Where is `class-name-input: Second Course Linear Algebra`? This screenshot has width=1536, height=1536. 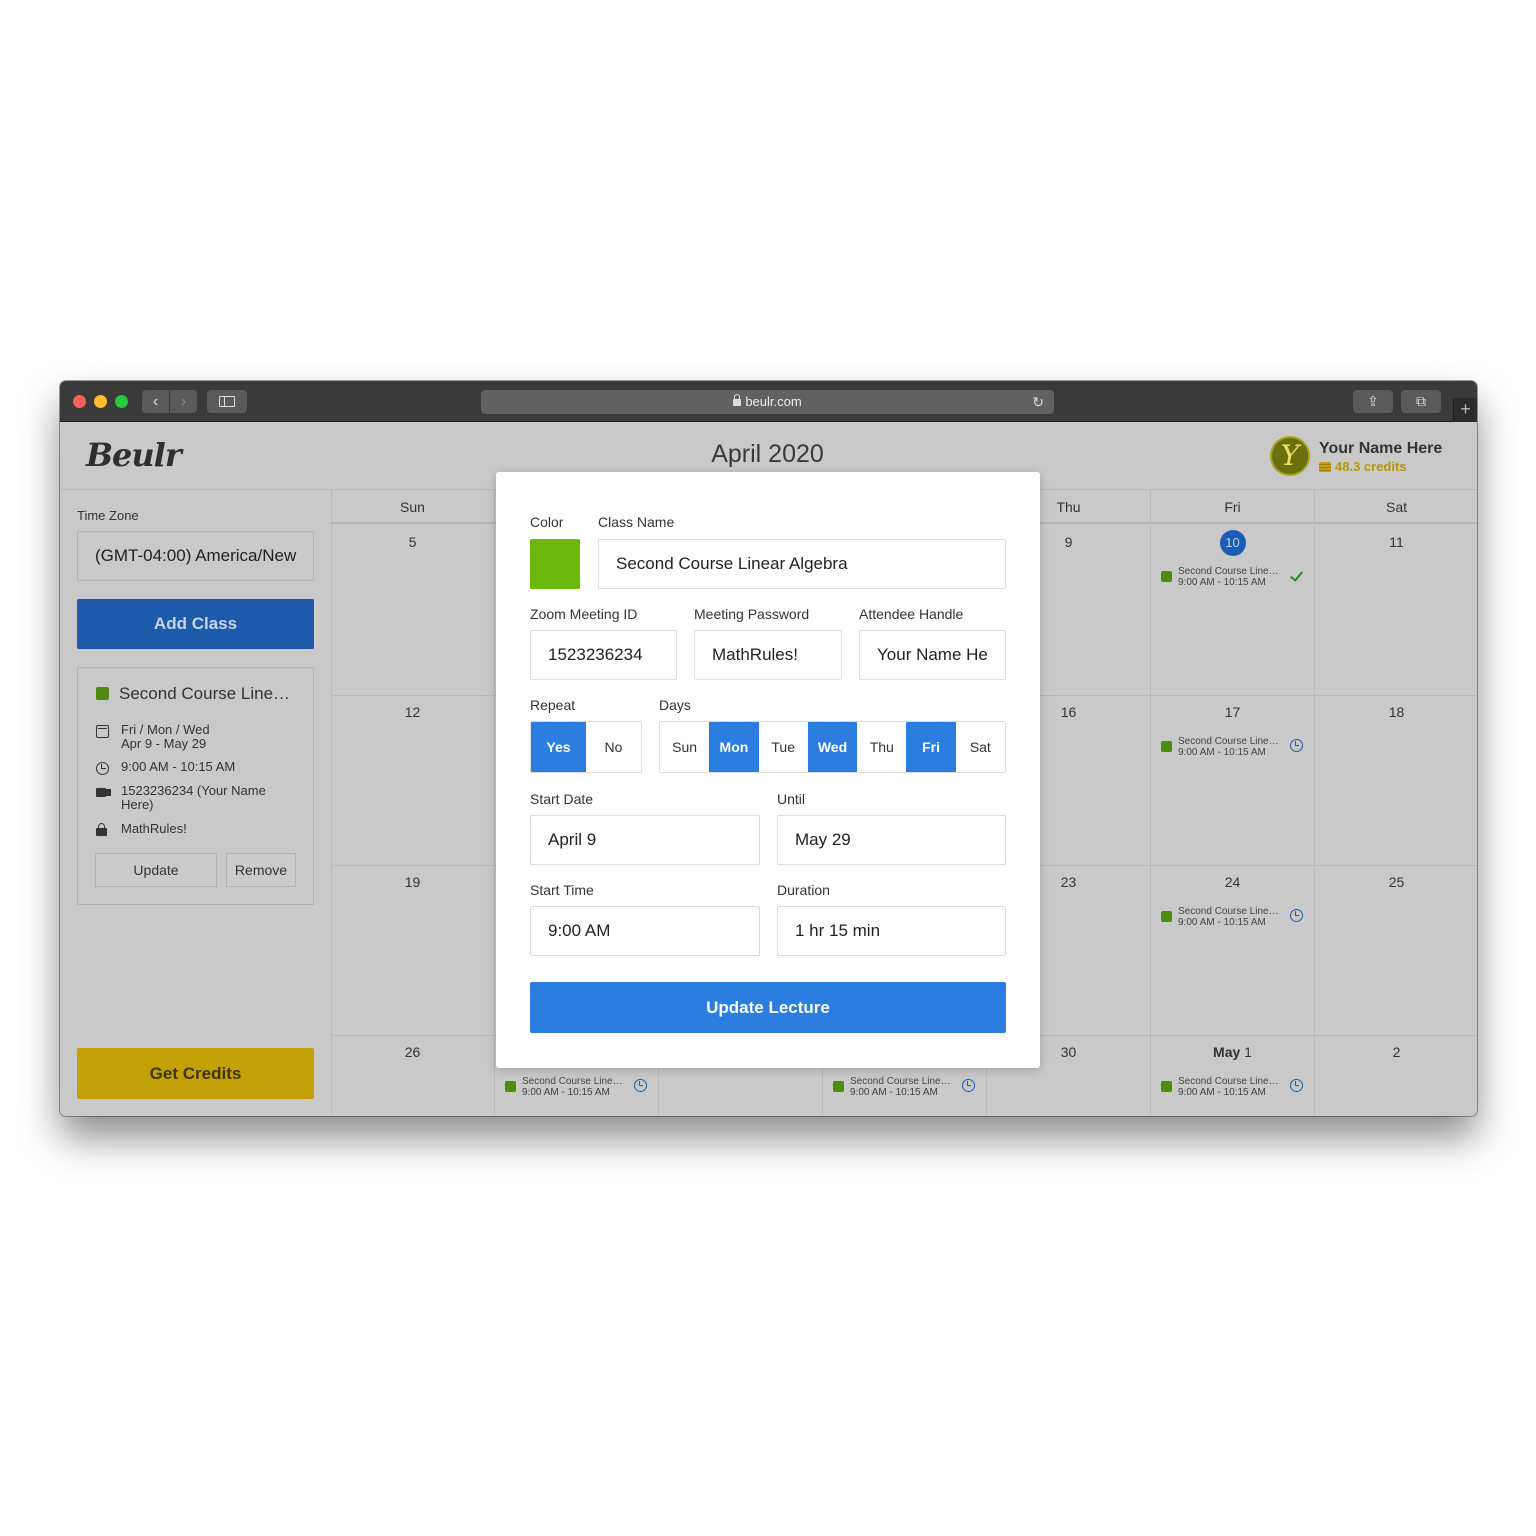
class-name-input: Second Course Linear Algebra is located at coordinates (802, 564).